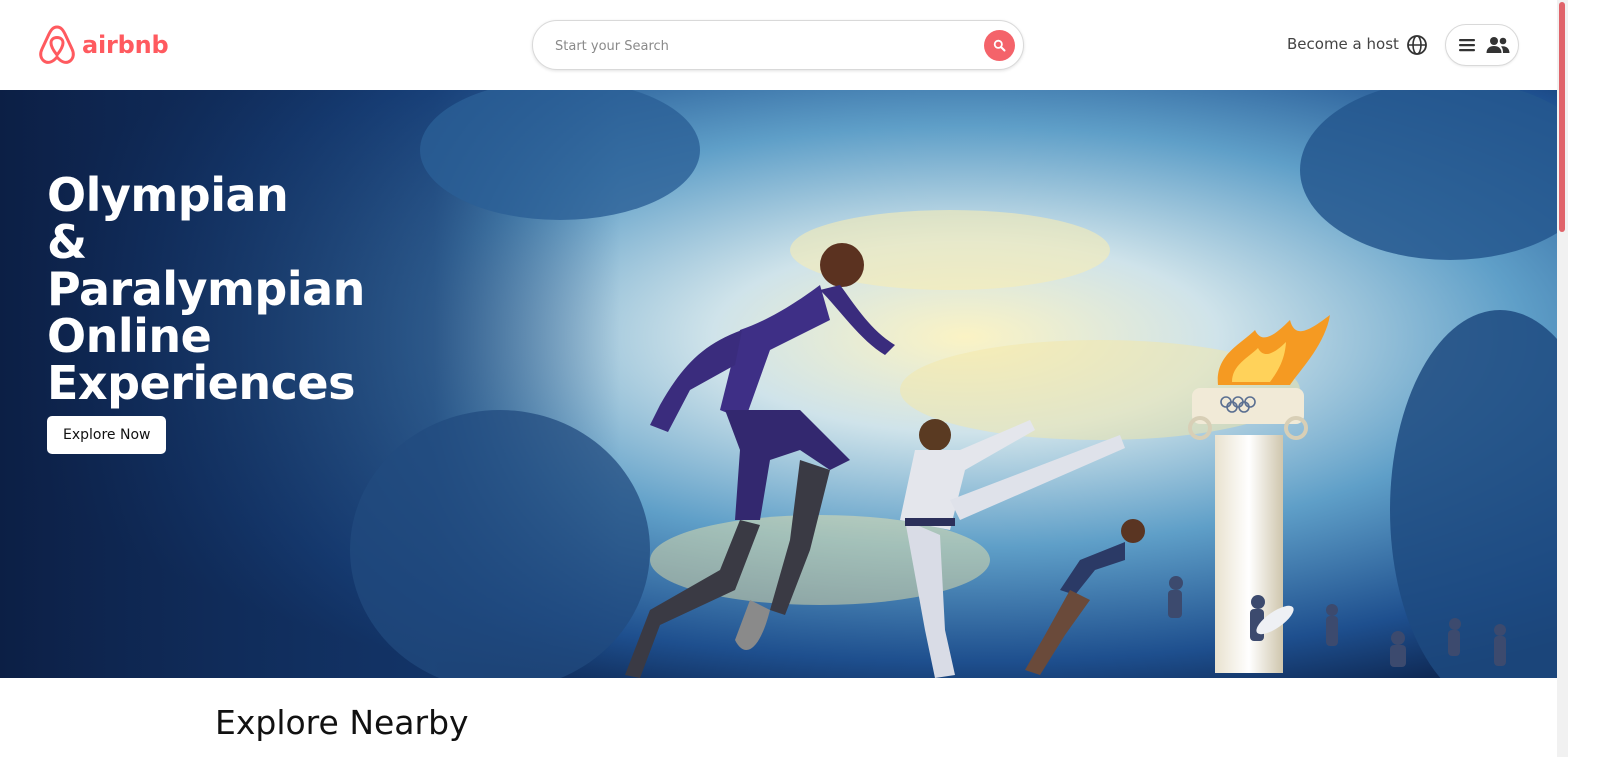 This screenshot has width=1600, height=757. Describe the element at coordinates (57, 44) in the screenshot. I see `airbnb-logo-icon` at that location.